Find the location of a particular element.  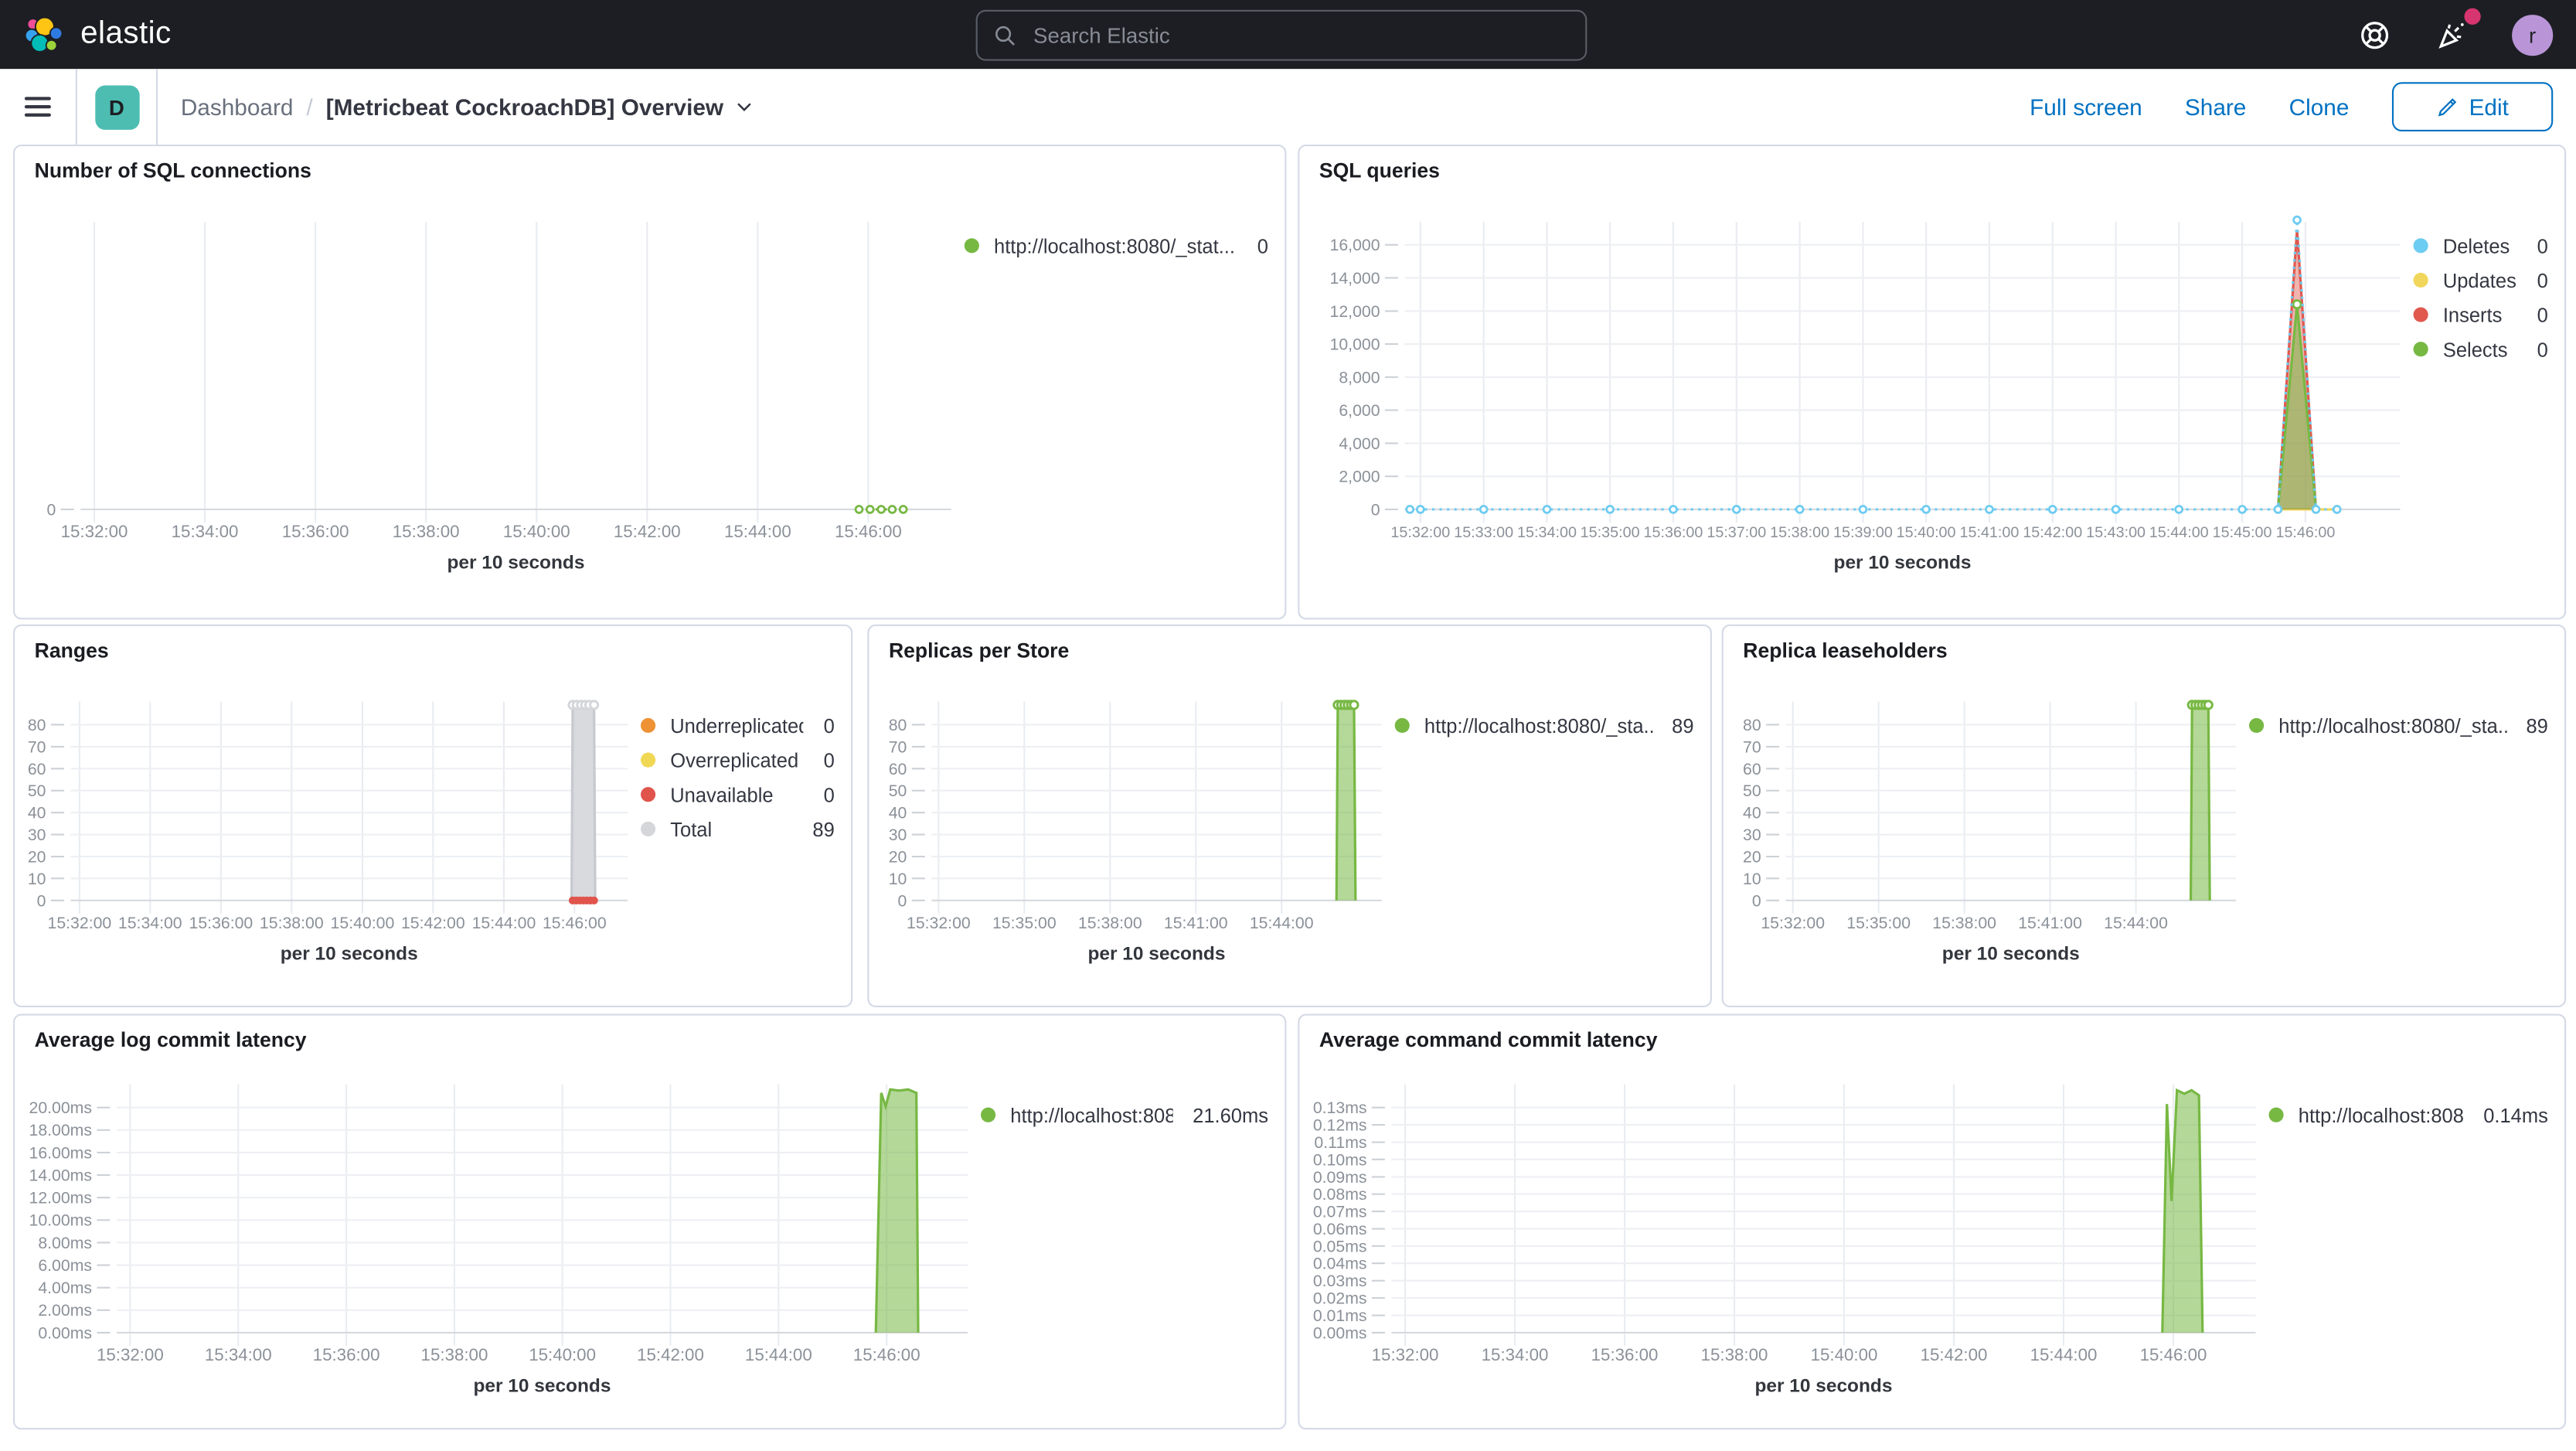

legend-item: Unavailable 0 is located at coordinates (745, 794).